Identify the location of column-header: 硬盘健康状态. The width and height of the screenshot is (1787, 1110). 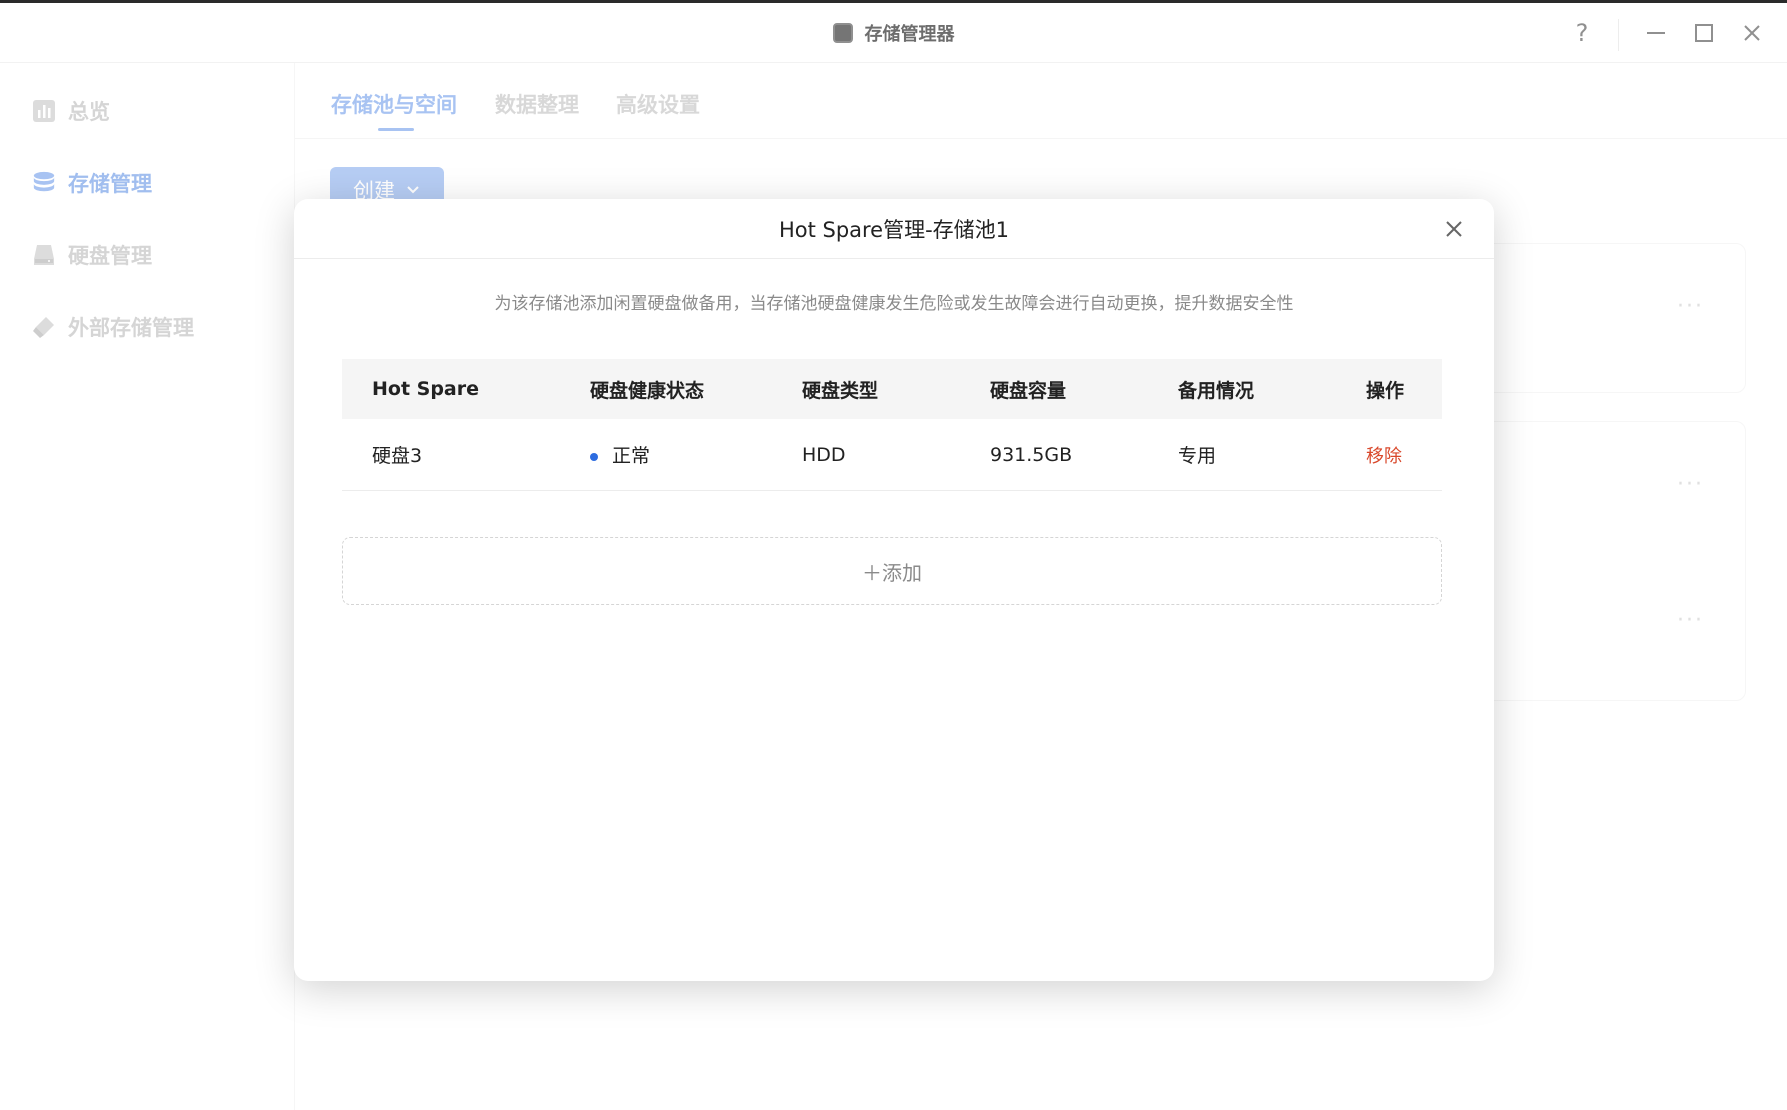
(647, 390).